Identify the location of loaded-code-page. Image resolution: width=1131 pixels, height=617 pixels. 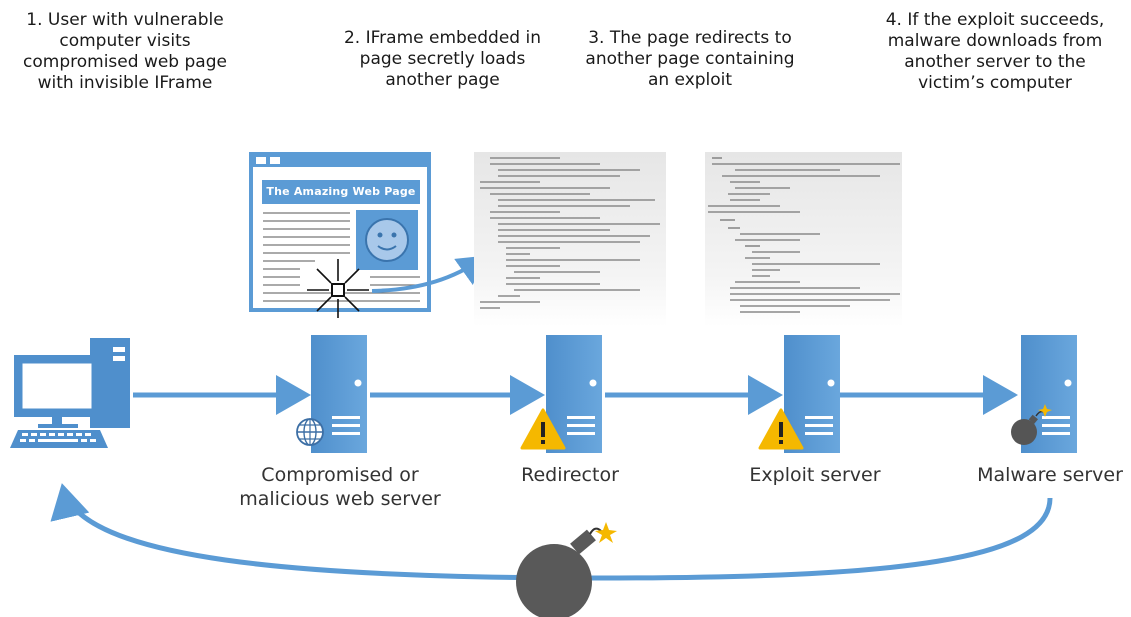
(570, 239).